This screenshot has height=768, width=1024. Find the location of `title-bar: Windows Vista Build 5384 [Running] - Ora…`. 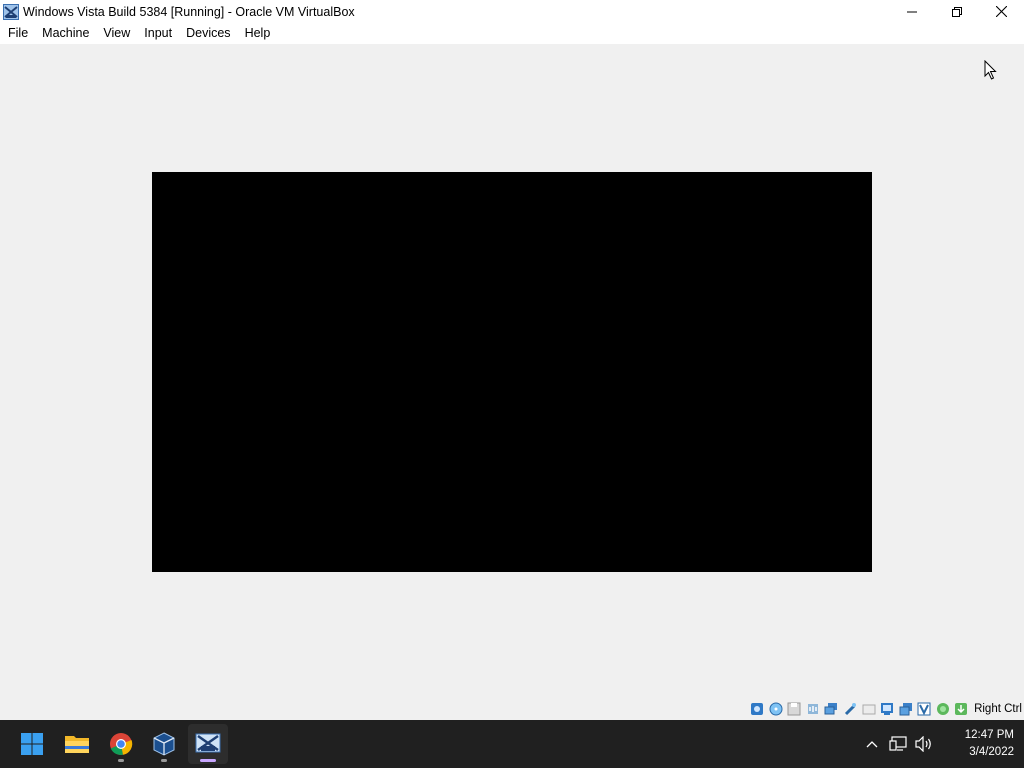

title-bar: Windows Vista Build 5384 [Running] - Ora… is located at coordinates (512, 11).